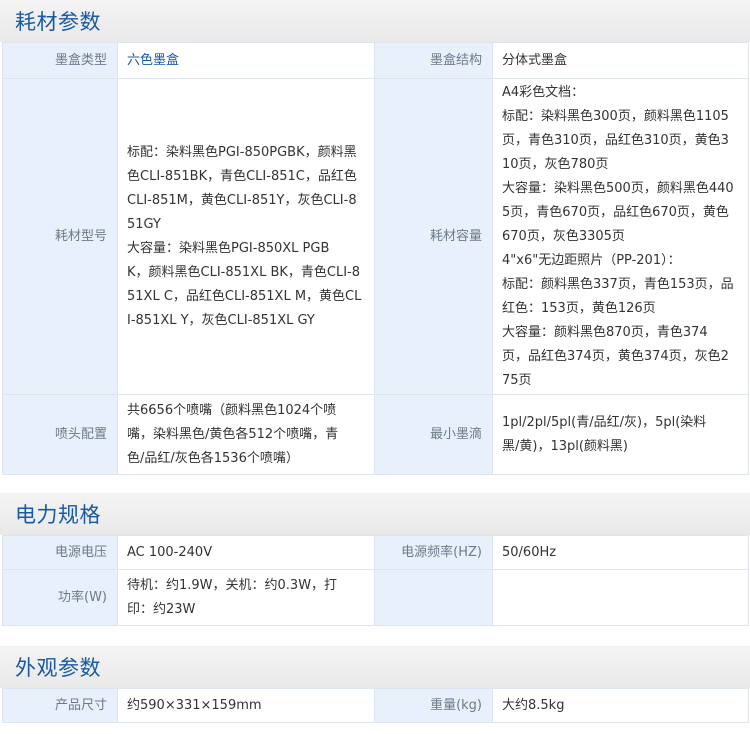  I want to click on section-header-consumables: 耗材参数, so click(375, 21).